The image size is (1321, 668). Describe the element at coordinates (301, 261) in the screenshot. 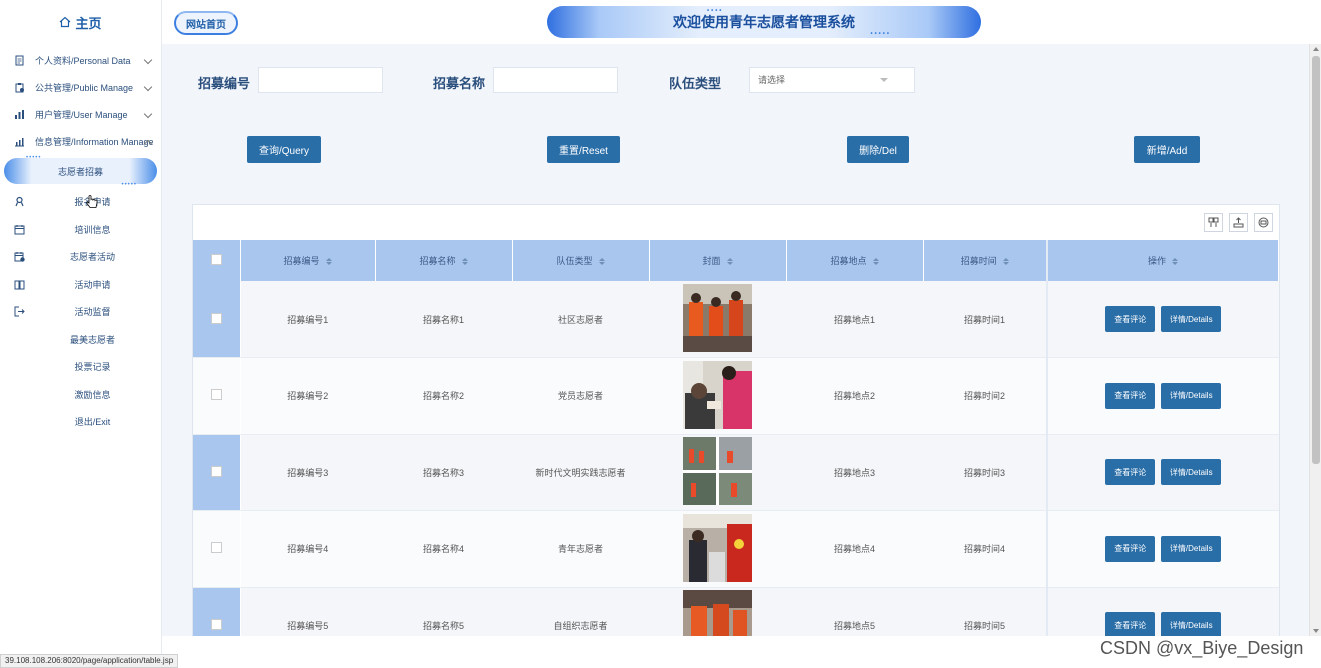

I see `col-header-label: 招募编号` at that location.